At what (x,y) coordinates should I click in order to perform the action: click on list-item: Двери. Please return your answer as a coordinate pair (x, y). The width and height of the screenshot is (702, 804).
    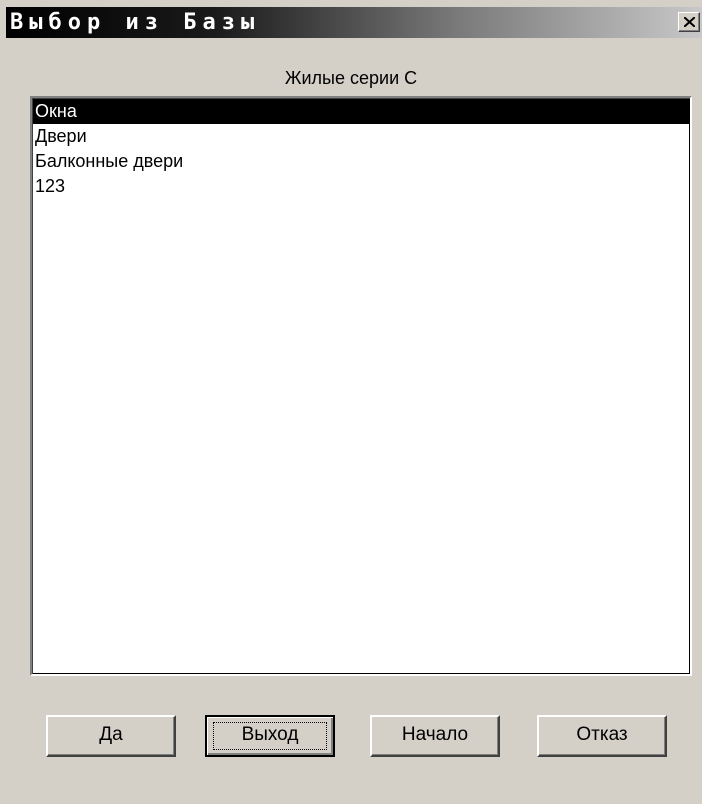
    Looking at the image, I should click on (361, 136).